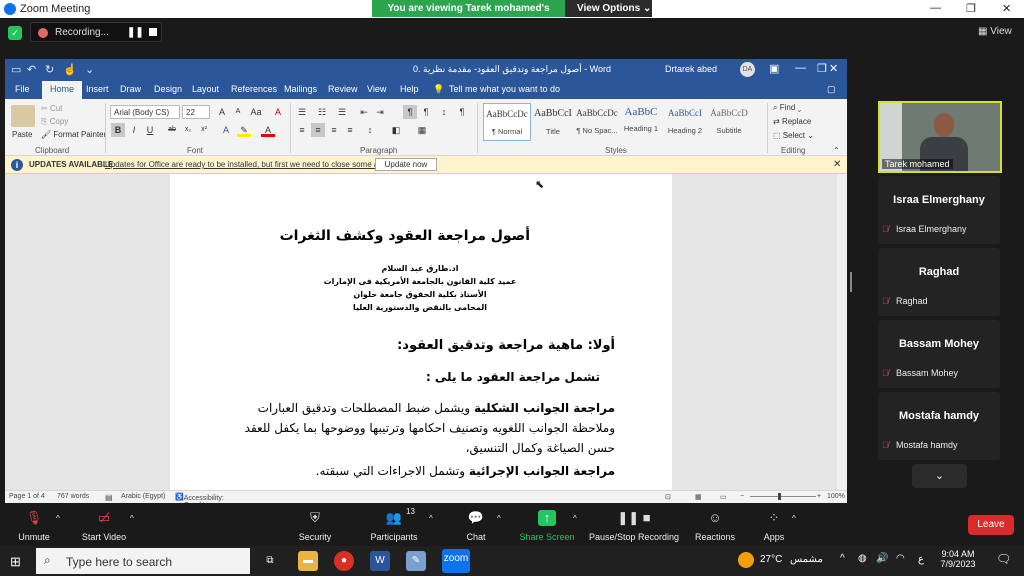  Describe the element at coordinates (168, 89) in the screenshot. I see `tab-design: Design` at that location.